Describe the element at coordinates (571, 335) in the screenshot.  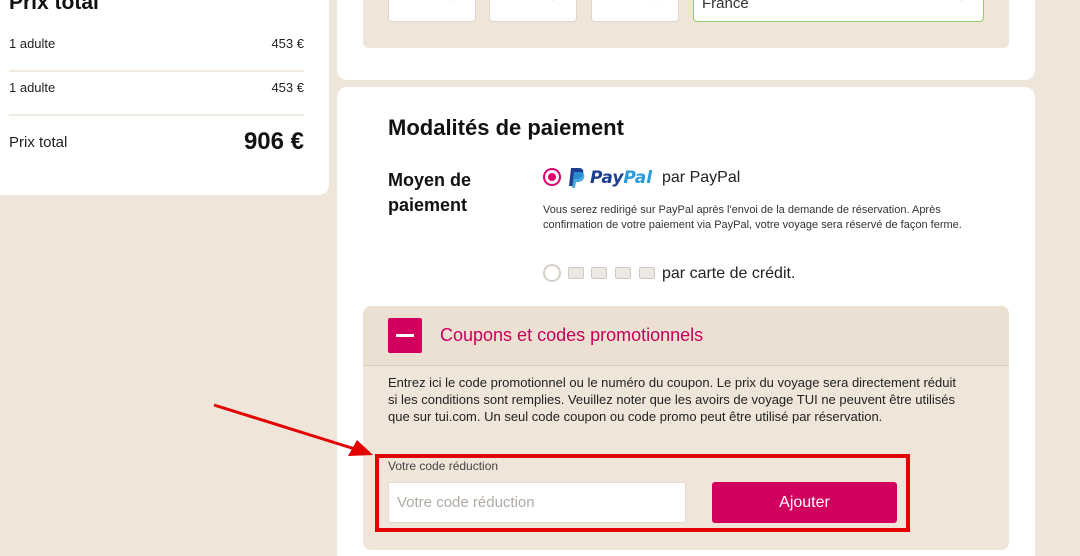
I see `coupon-title: Coupons et codes promotionnels` at that location.